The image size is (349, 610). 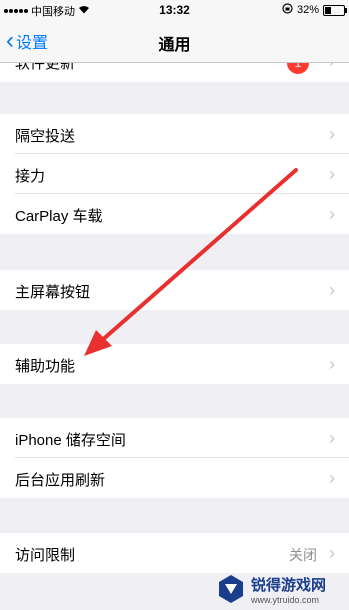 I want to click on battery-percent: 32%, so click(x=307, y=10).